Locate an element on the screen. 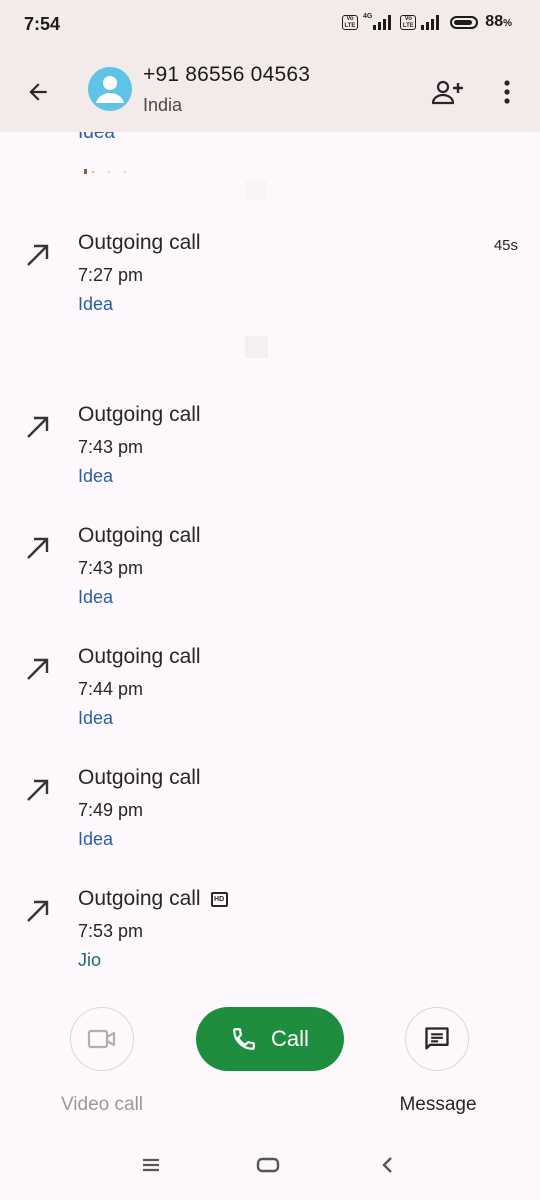 The image size is (540, 1200). action-bar: Call Video call Message is located at coordinates (270, 1062).